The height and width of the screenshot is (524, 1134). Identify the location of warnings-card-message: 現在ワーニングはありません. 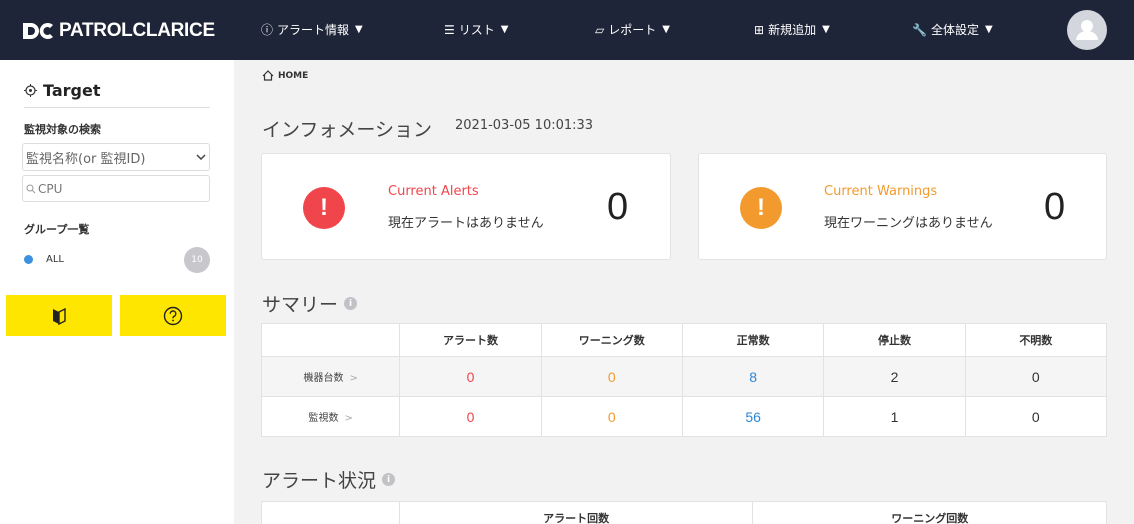
(908, 223).